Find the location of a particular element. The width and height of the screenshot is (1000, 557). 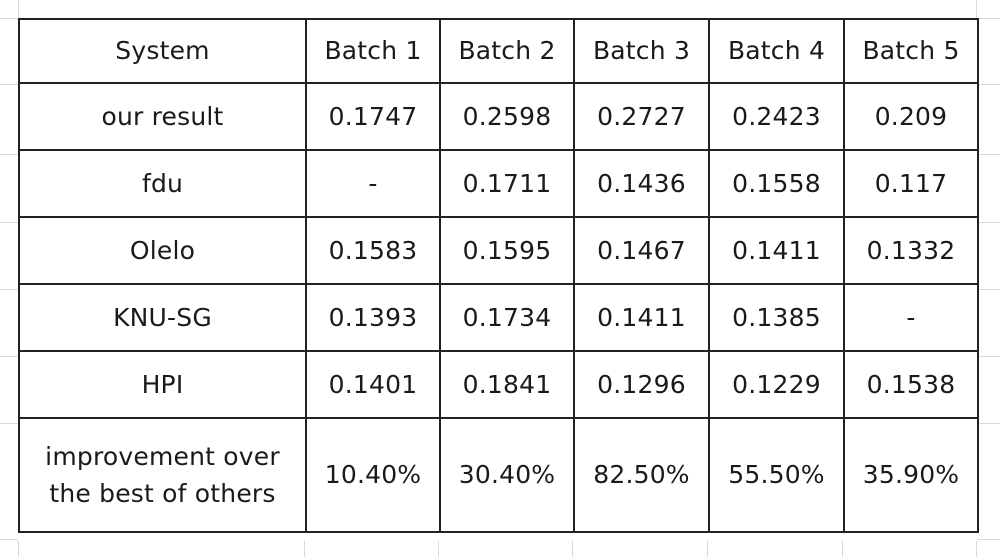

score-cell: 0.1436 is located at coordinates (641, 183).